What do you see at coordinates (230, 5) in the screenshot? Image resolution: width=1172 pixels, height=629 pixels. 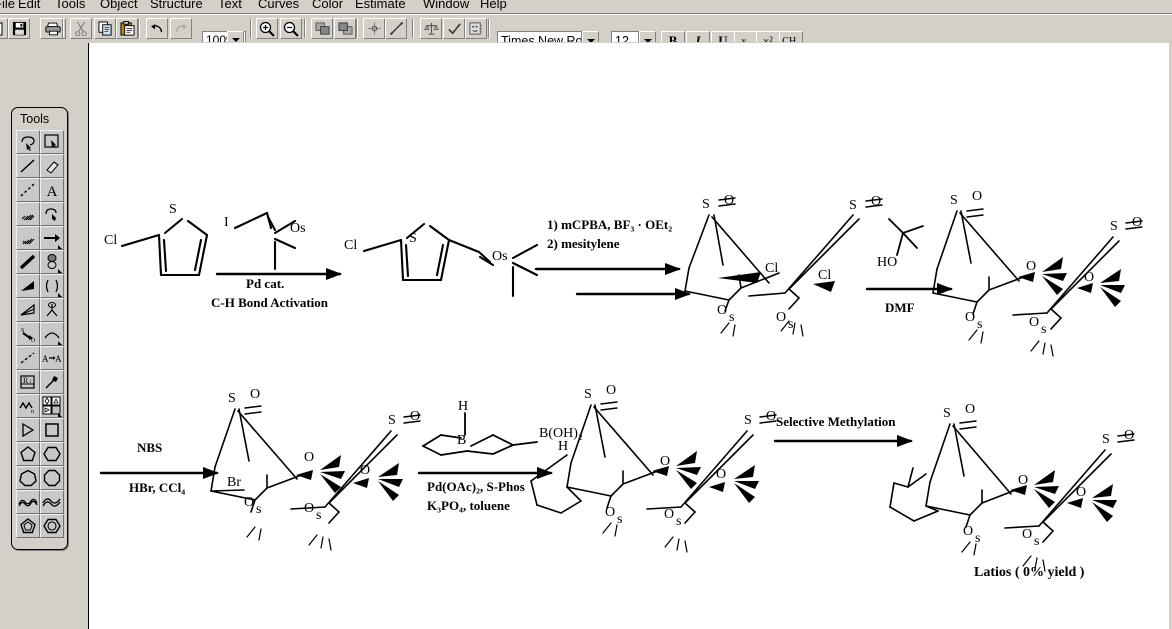 I see `menu-text: Text` at bounding box center [230, 5].